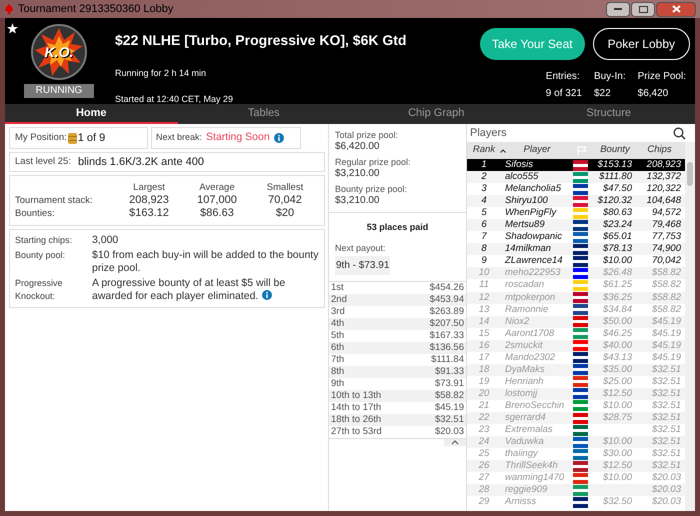 Image resolution: width=700 pixels, height=516 pixels. Describe the element at coordinates (615, 150) in the screenshot. I see `column-header: Bounty` at that location.